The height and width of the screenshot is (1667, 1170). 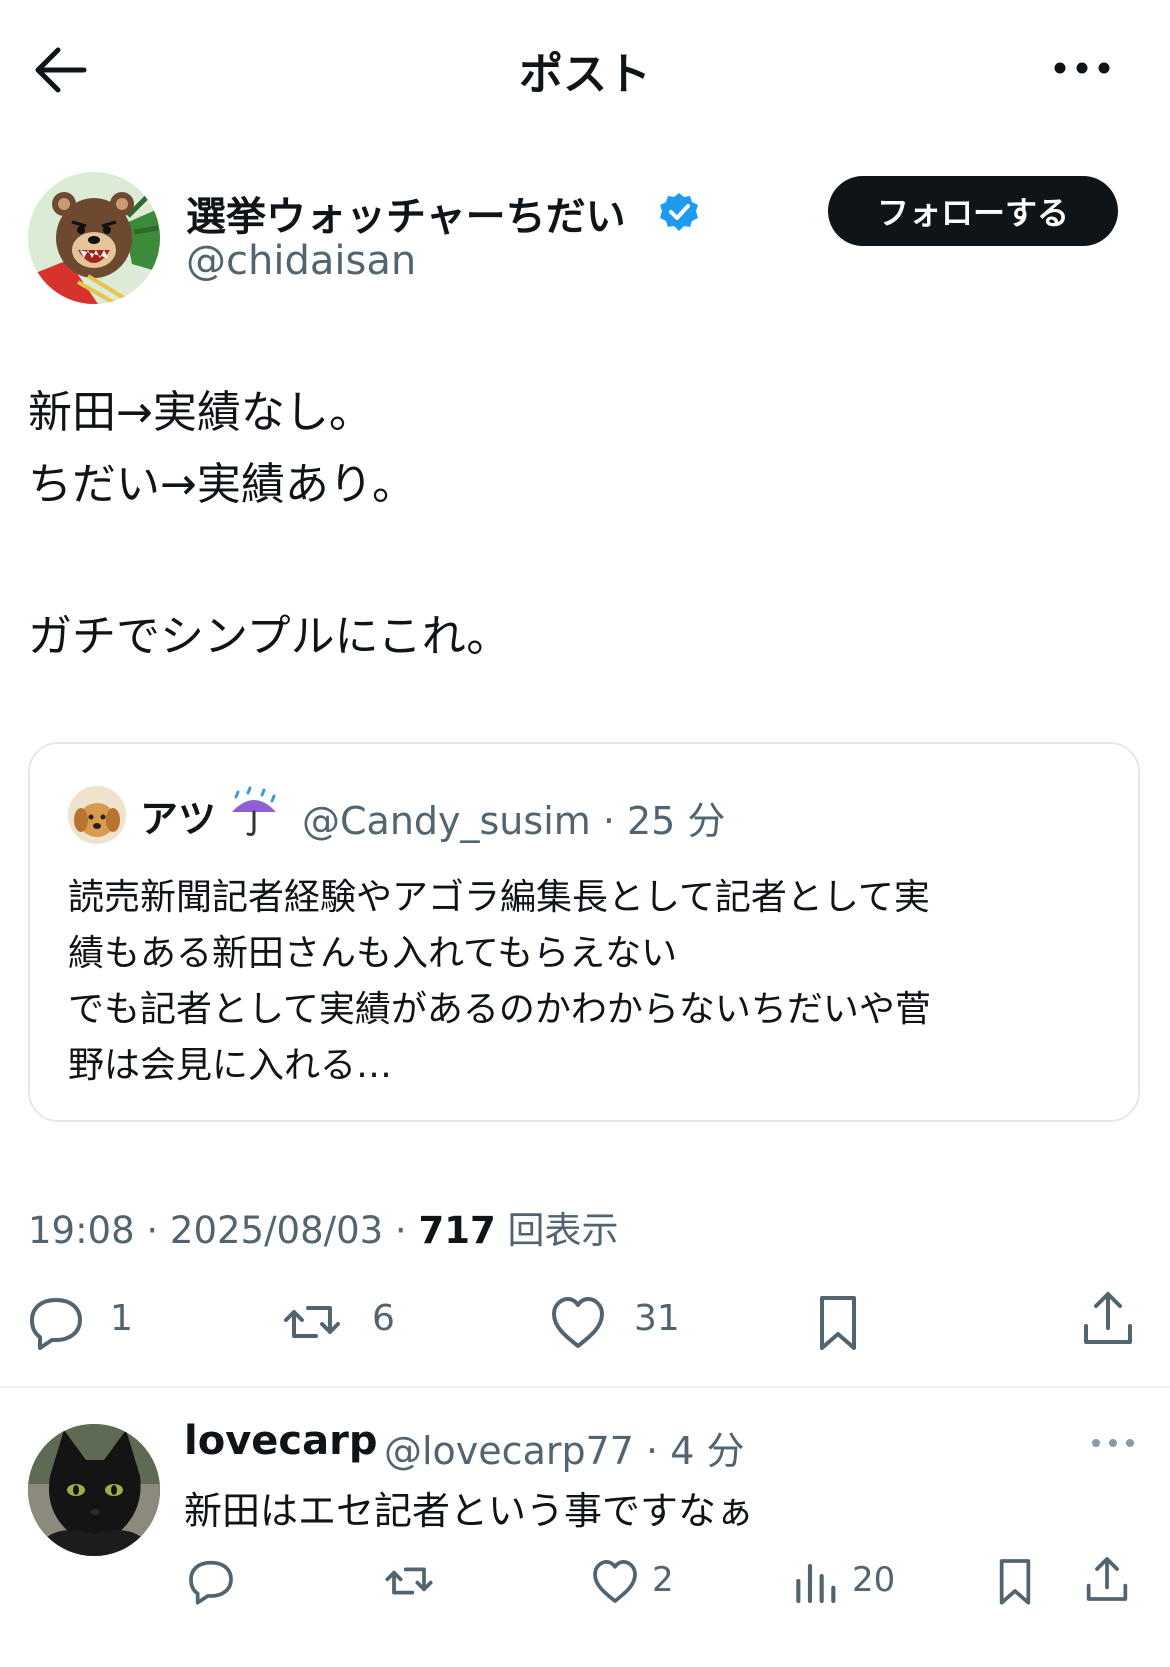 I want to click on author-name: 選挙ウォッチャーちだい, so click(x=406, y=213).